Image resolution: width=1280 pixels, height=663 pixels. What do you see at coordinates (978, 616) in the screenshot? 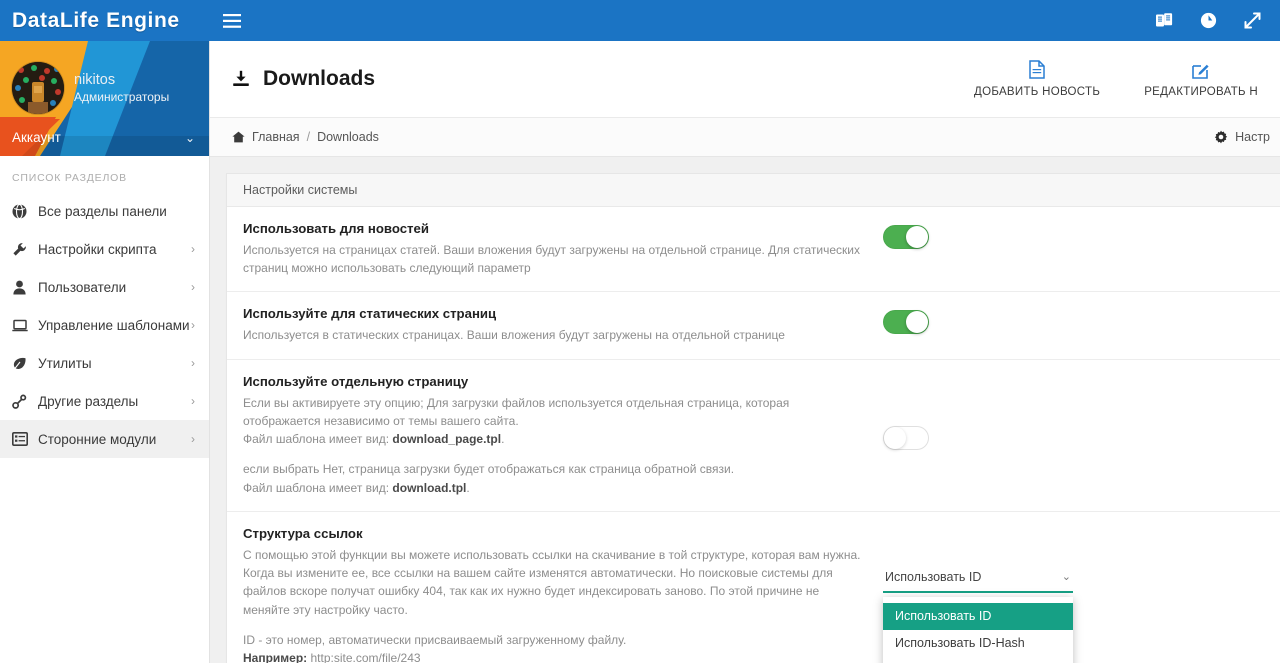
I see `select-option-use-id: Использовать ID` at bounding box center [978, 616].